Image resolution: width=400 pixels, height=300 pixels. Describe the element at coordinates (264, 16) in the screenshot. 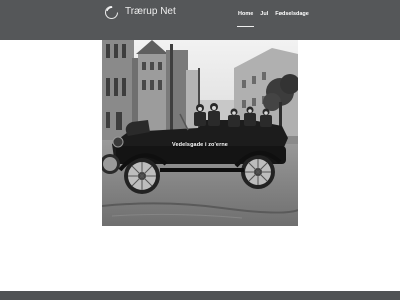

I see `nav-item-jul: Jul` at that location.